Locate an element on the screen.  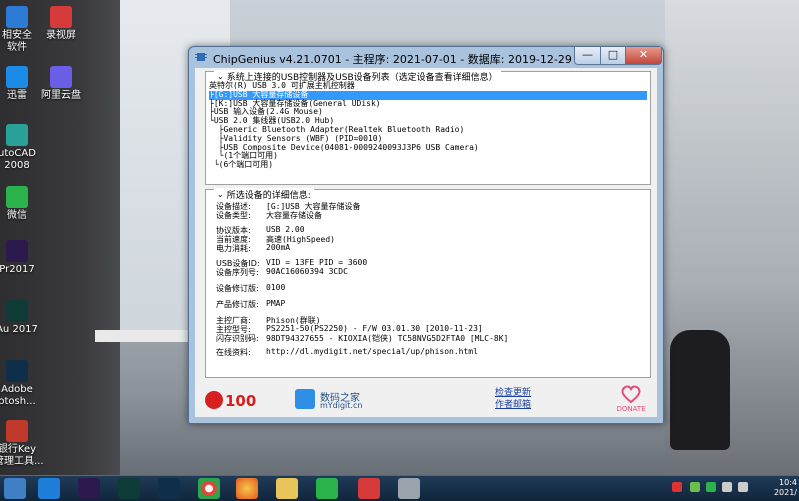
taskbar-audition-icon is located at coordinates (129, 488).